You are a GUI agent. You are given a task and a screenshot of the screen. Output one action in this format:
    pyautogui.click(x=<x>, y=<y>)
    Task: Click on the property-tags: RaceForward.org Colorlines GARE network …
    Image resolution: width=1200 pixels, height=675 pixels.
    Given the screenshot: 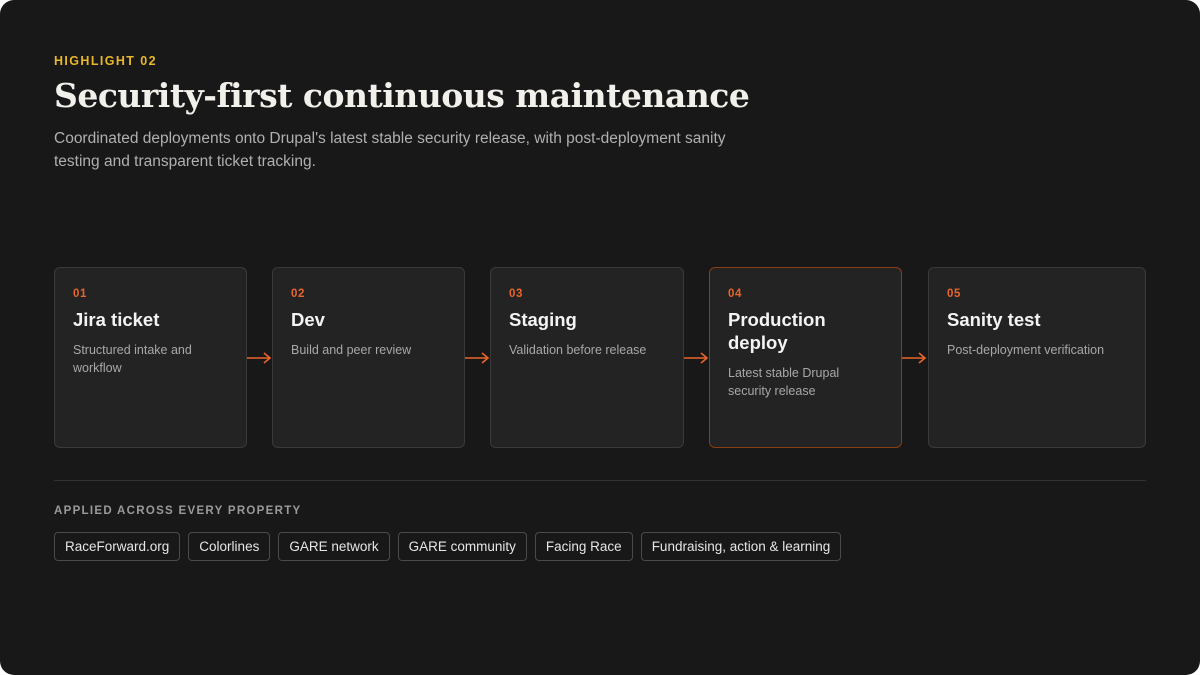 What is the action you would take?
    pyautogui.click(x=448, y=546)
    